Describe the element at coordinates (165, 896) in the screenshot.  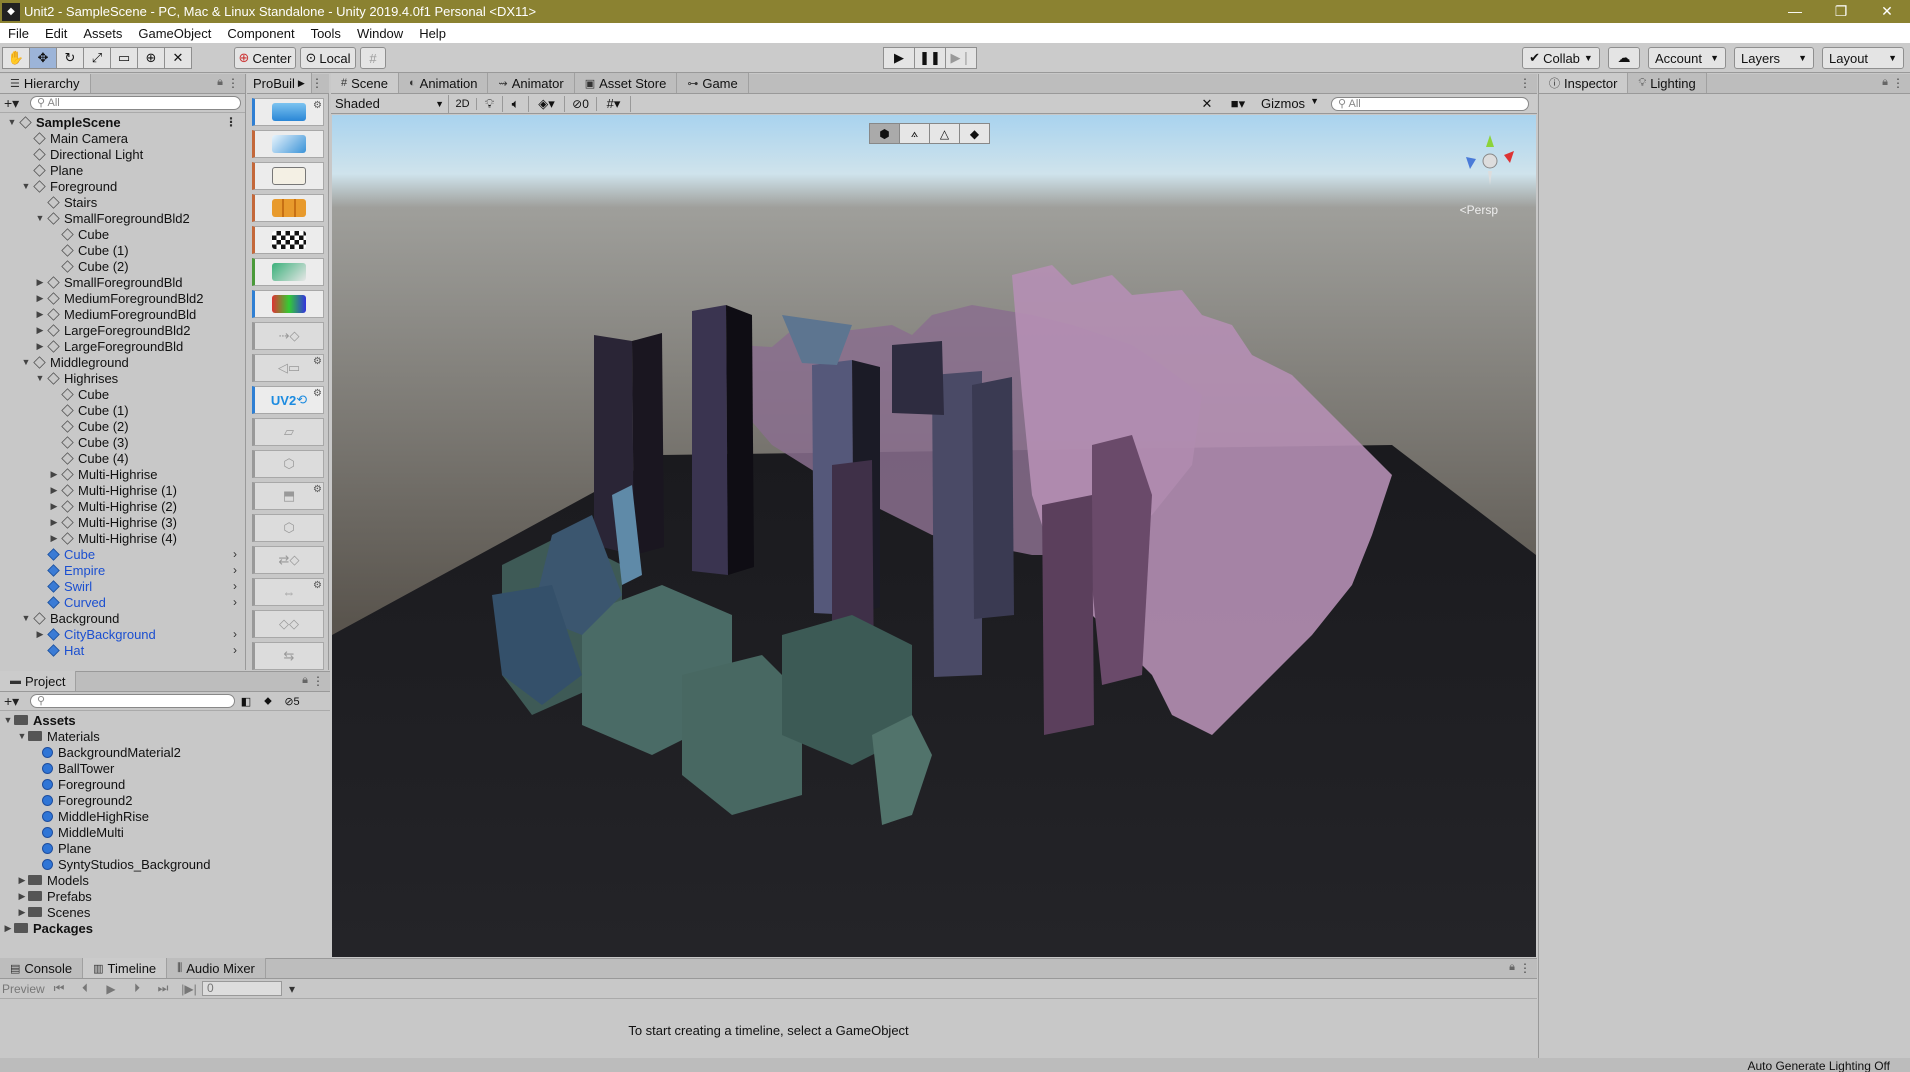
I see `project-row: ▶ Prefabs` at that location.